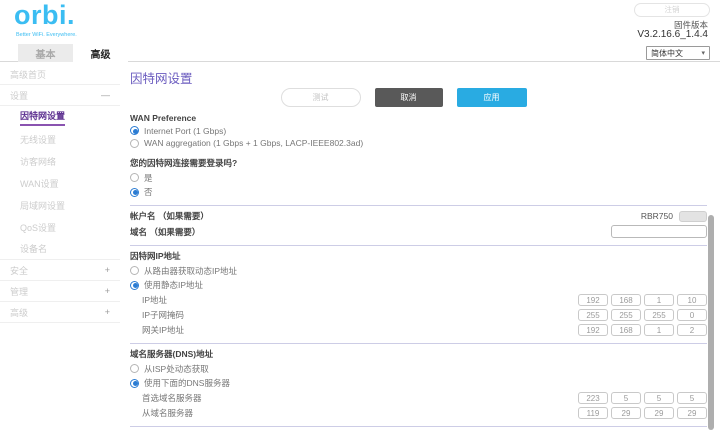 The width and height of the screenshot is (720, 430). I want to click on account-name-row: 帐户名 （如果需要） RBR750, so click(418, 216).